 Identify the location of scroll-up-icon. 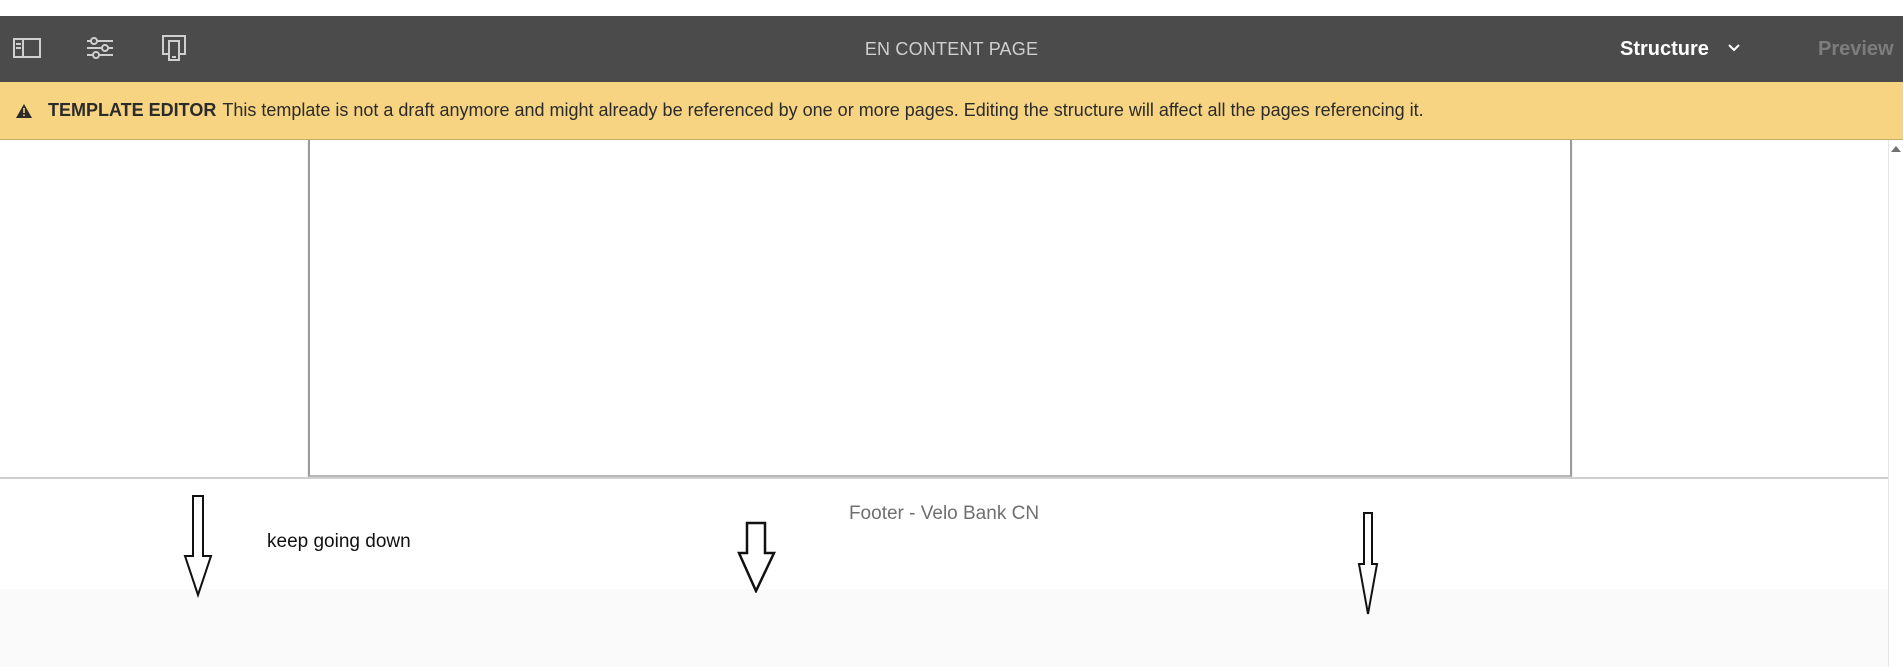
(1896, 149).